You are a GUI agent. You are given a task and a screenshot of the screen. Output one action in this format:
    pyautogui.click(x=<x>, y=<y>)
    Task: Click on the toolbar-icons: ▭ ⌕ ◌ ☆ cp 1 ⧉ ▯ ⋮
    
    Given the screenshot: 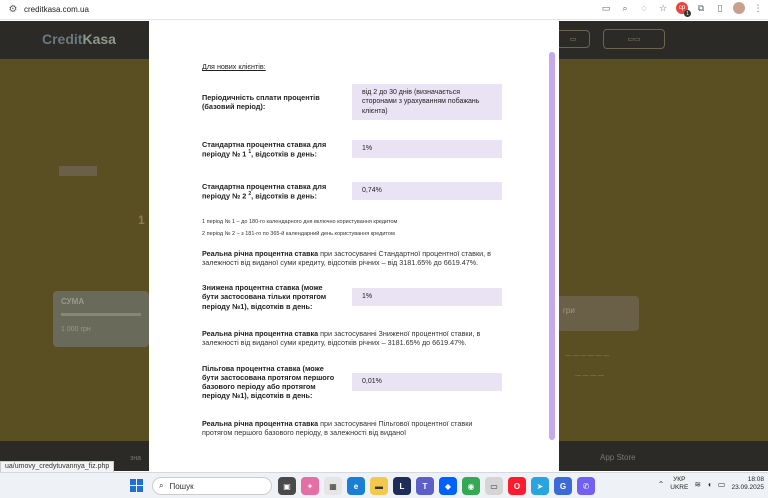 What is the action you would take?
    pyautogui.click(x=682, y=9)
    